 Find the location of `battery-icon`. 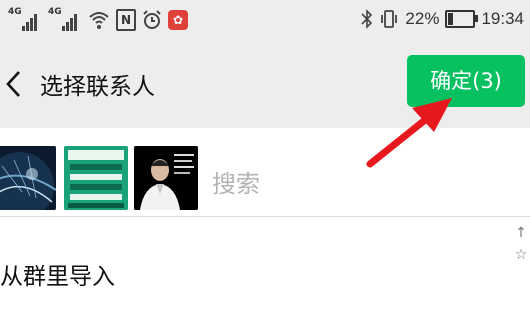

battery-icon is located at coordinates (462, 19).